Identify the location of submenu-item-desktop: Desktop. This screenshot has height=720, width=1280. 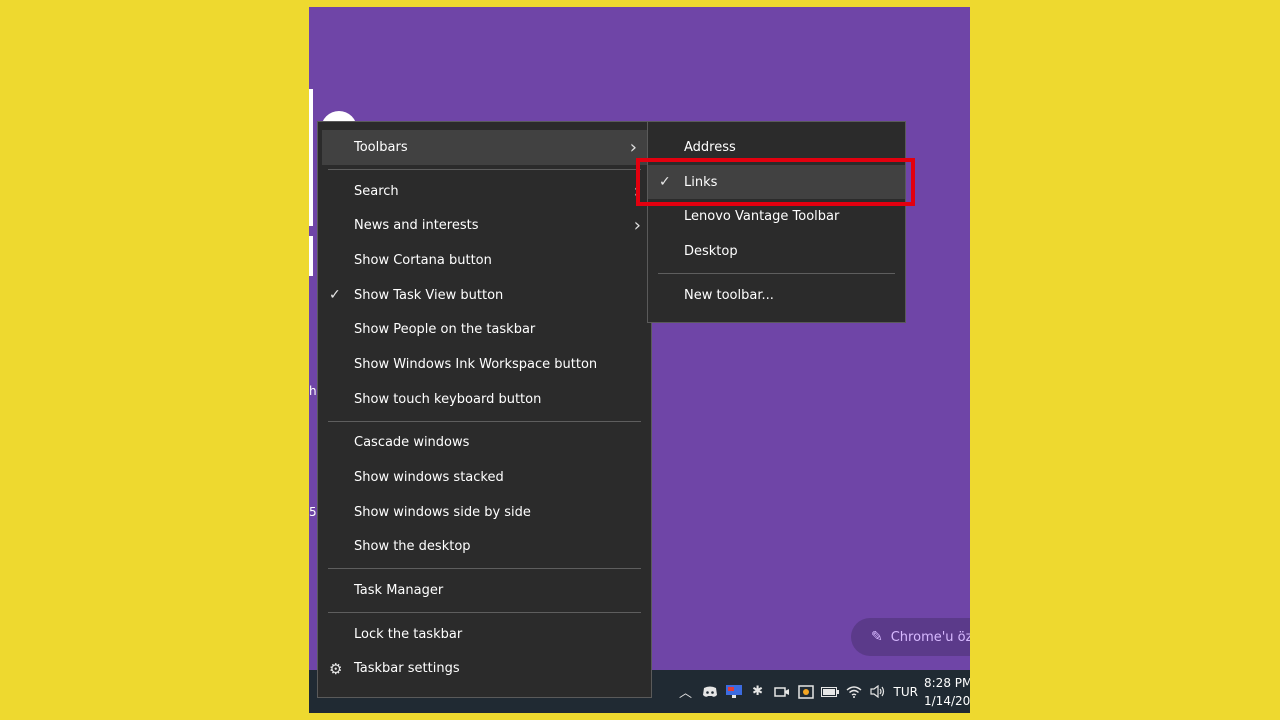
(776, 251).